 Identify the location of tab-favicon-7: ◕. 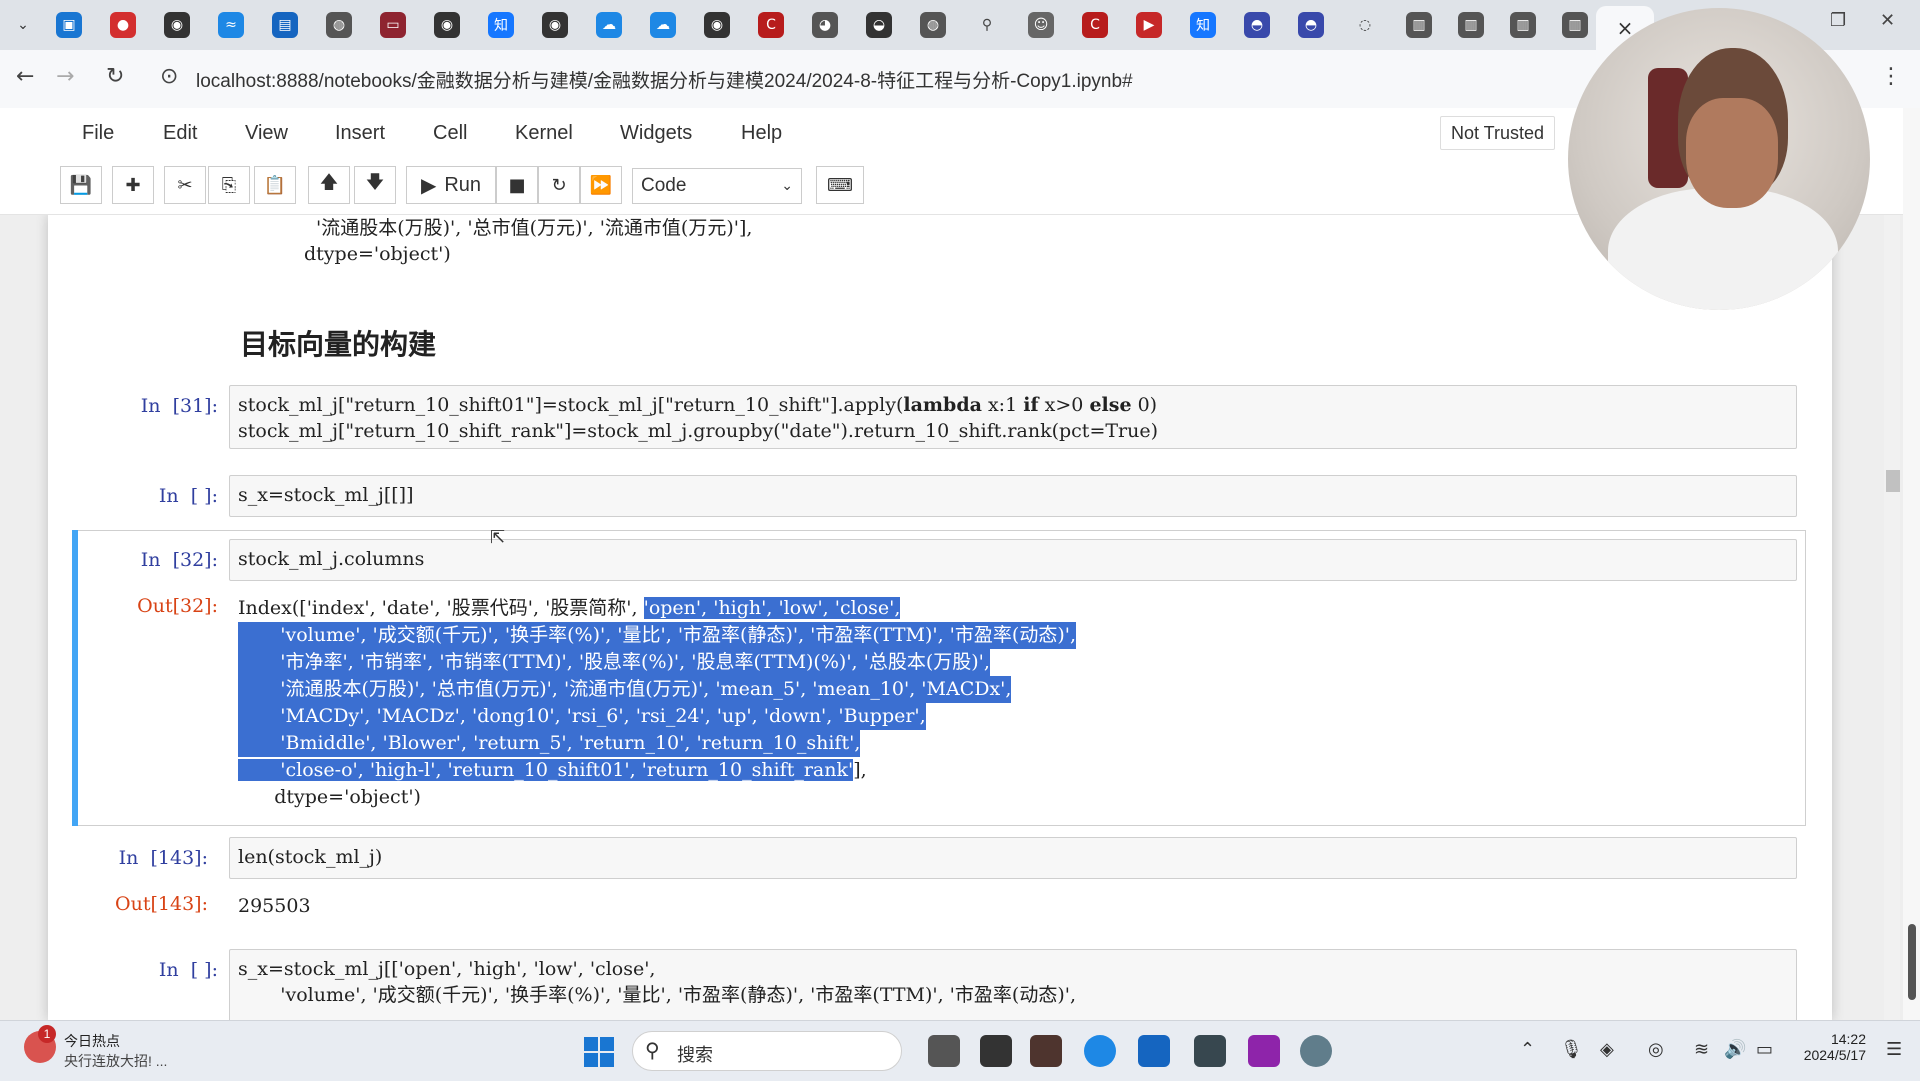
(825, 25).